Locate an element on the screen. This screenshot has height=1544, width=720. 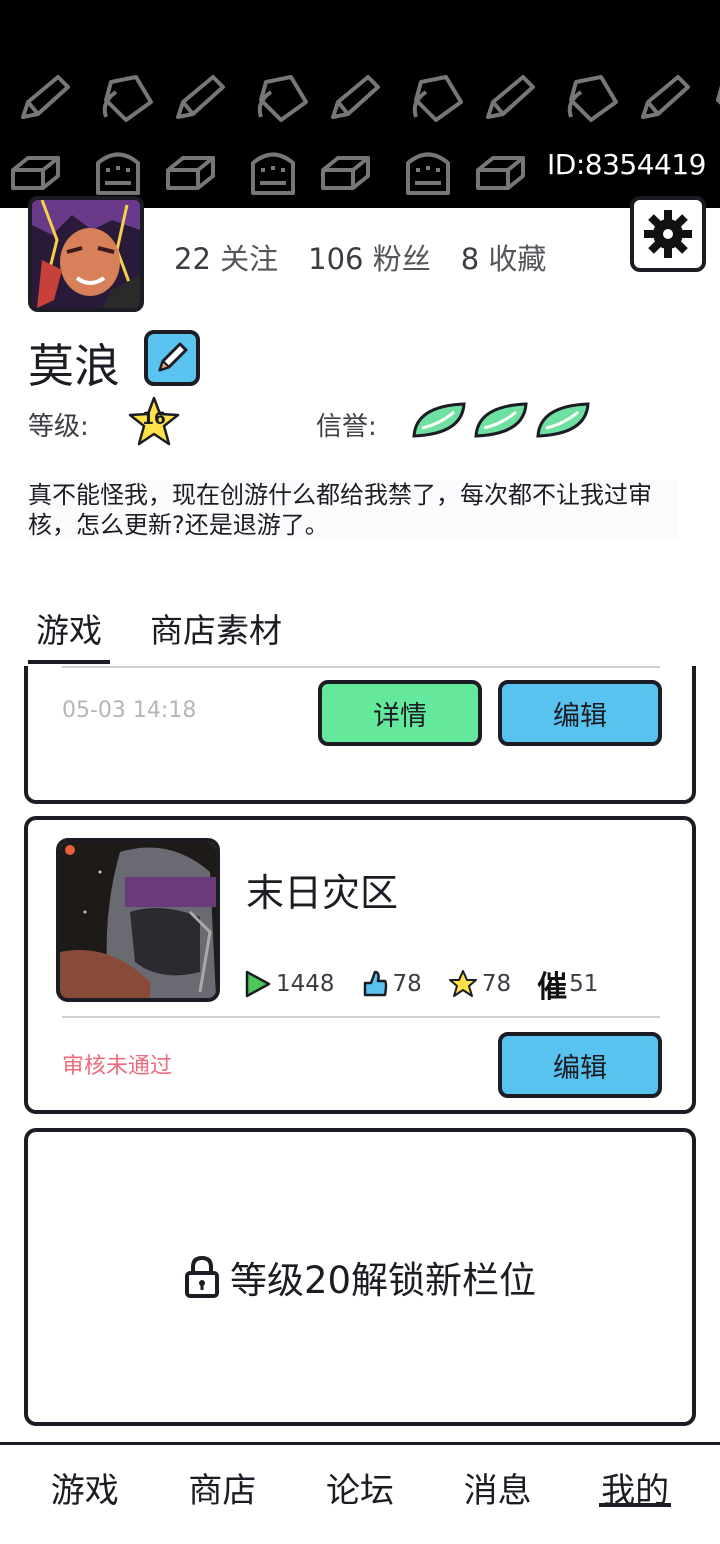
content-tabs: 游戏 商店素材 is located at coordinates (175, 634).